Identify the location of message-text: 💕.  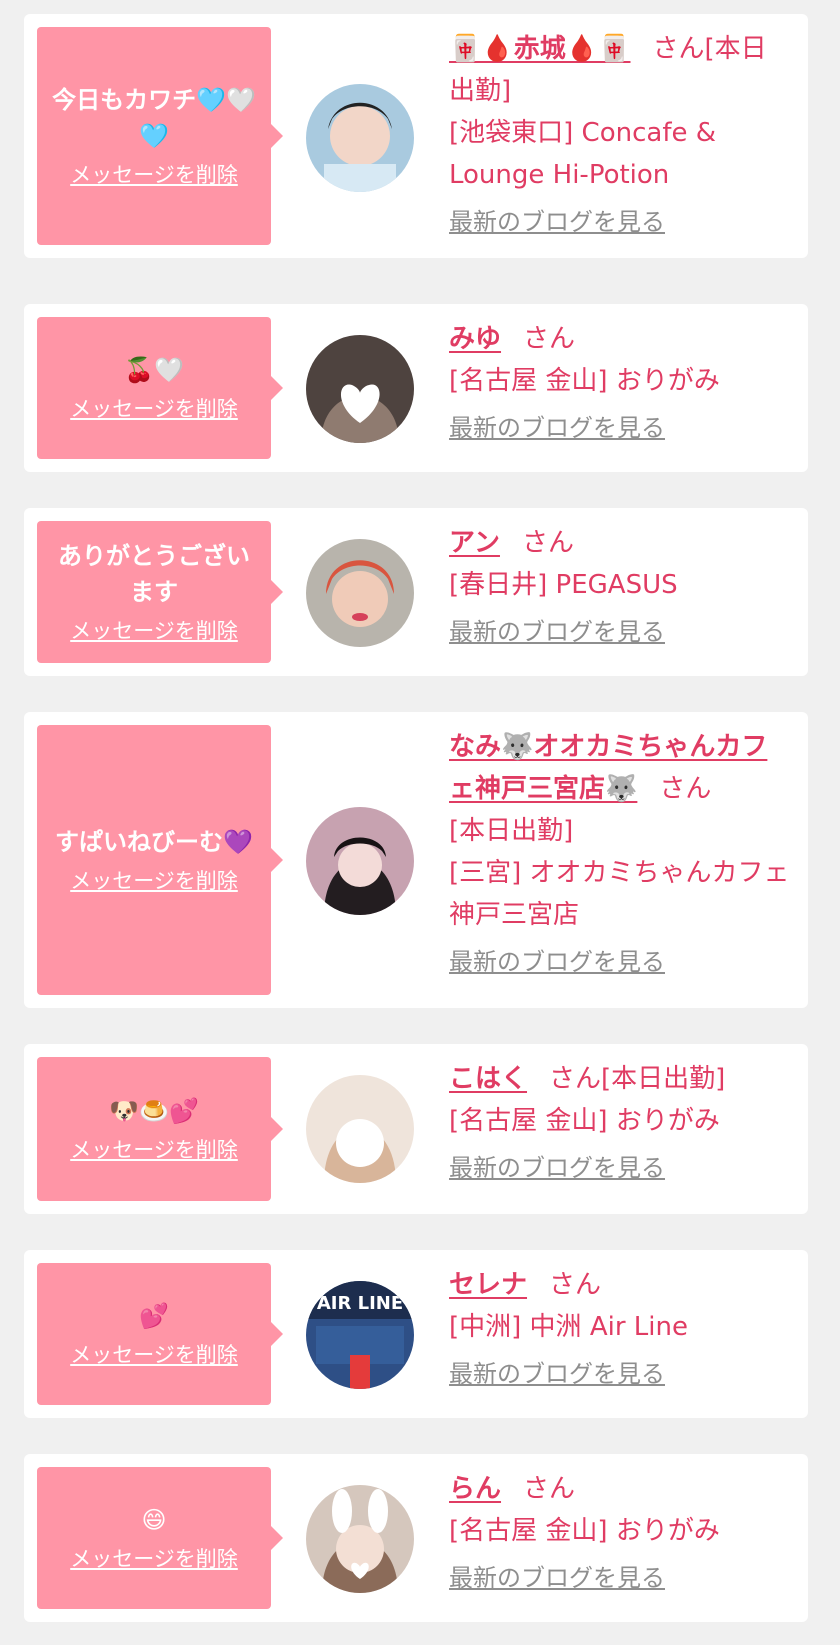
(154, 1316).